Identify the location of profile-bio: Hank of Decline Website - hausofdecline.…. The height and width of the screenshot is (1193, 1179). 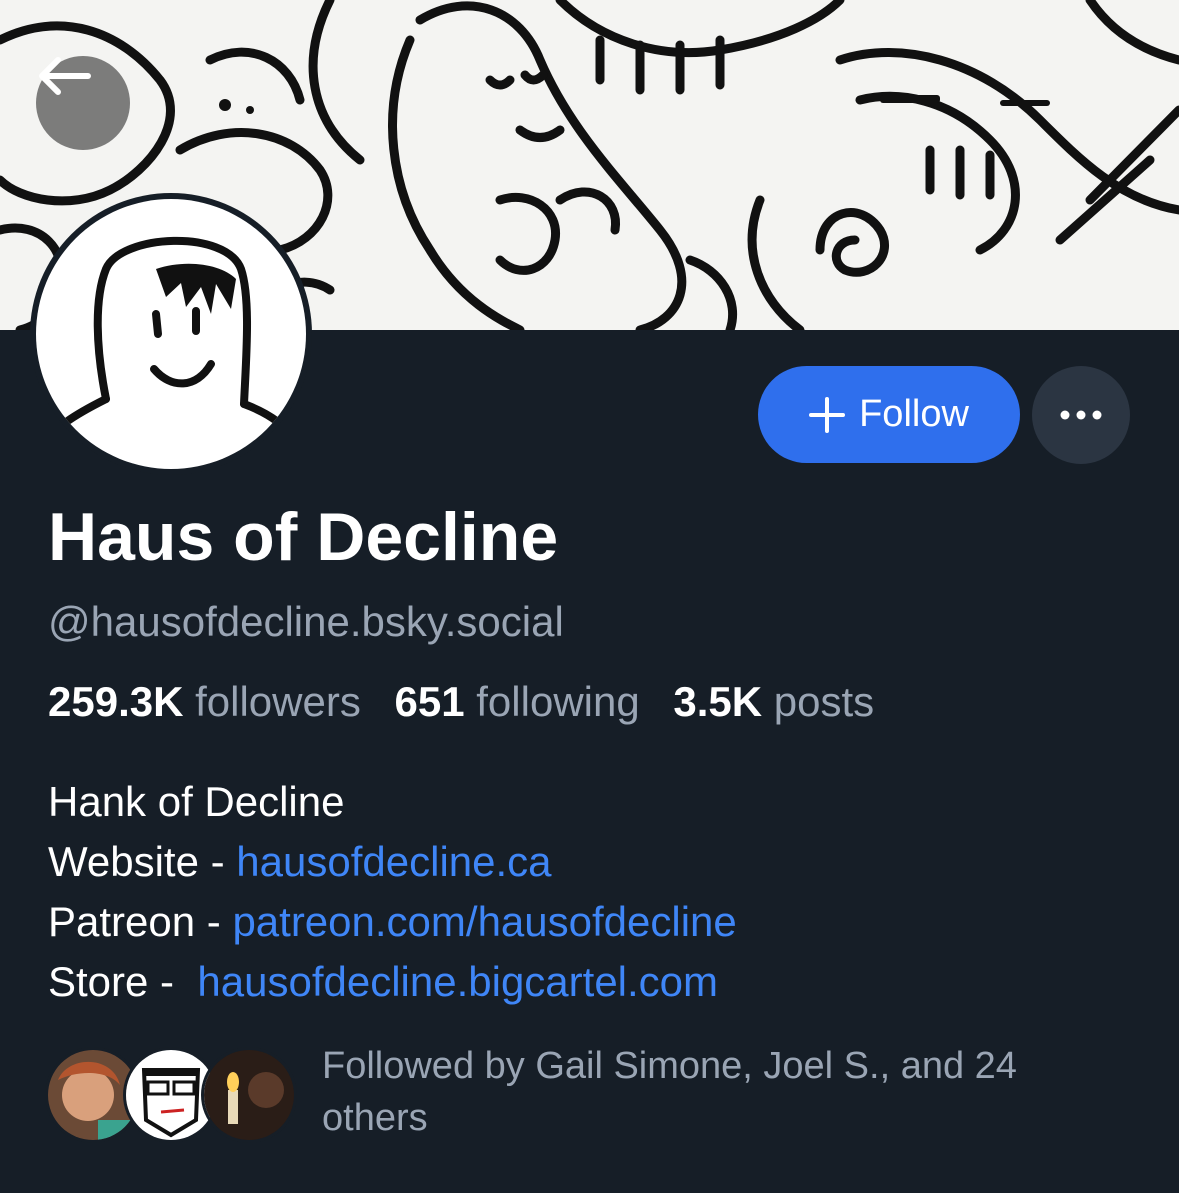
(392, 892).